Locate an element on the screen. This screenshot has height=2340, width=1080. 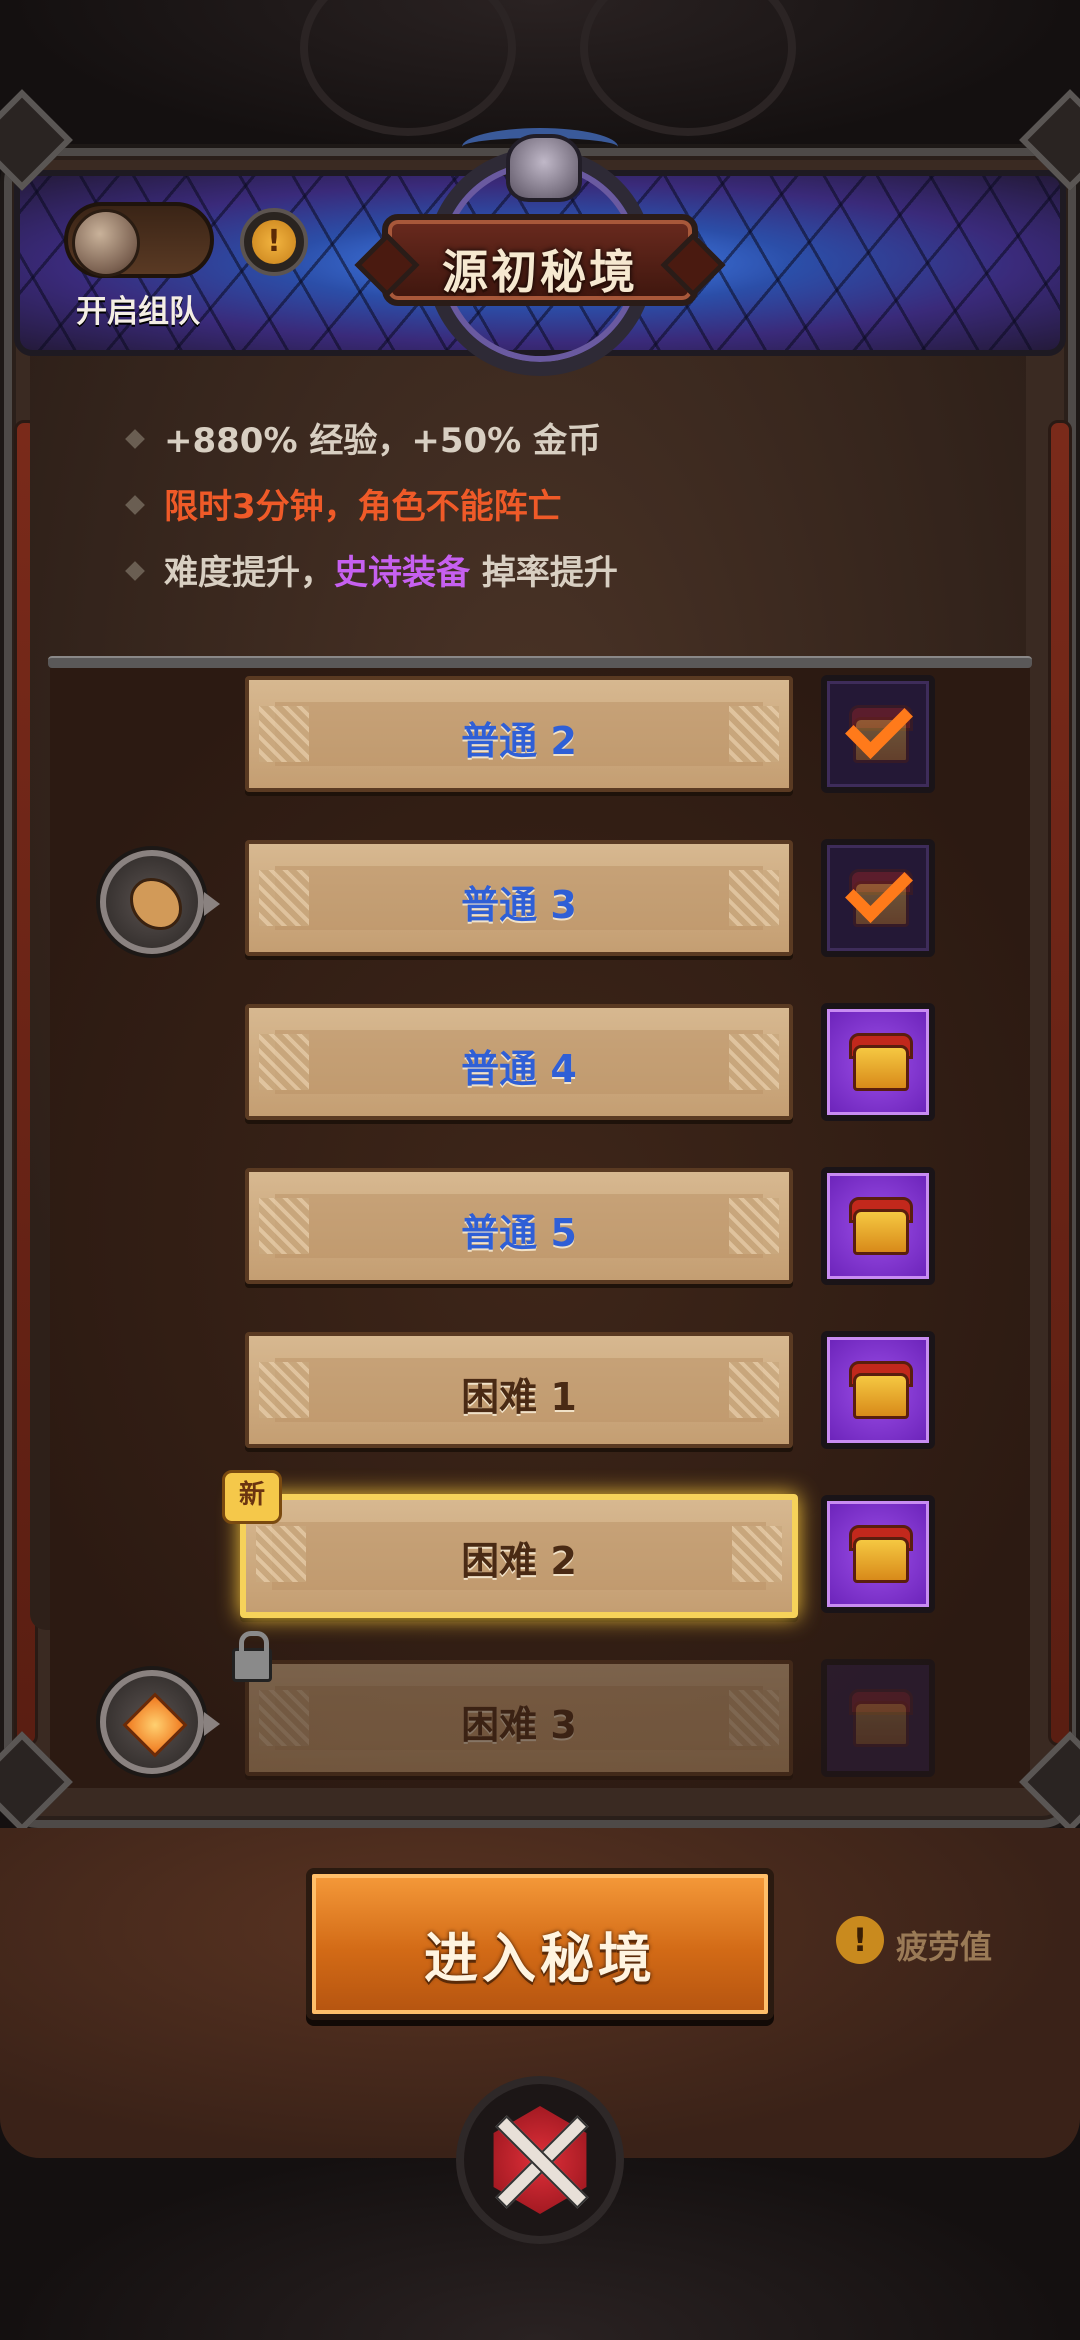
level-hard-2: 困难 2 is located at coordinates (519, 1556).